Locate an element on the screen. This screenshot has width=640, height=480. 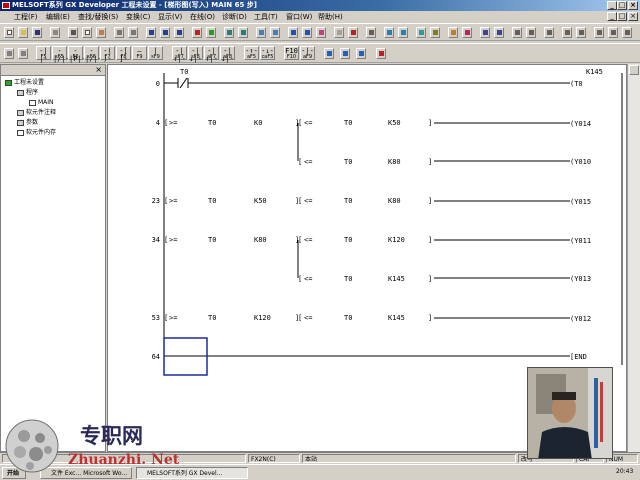
fkey-af8: -|↓|- aF8 is located at coordinates (227, 54).